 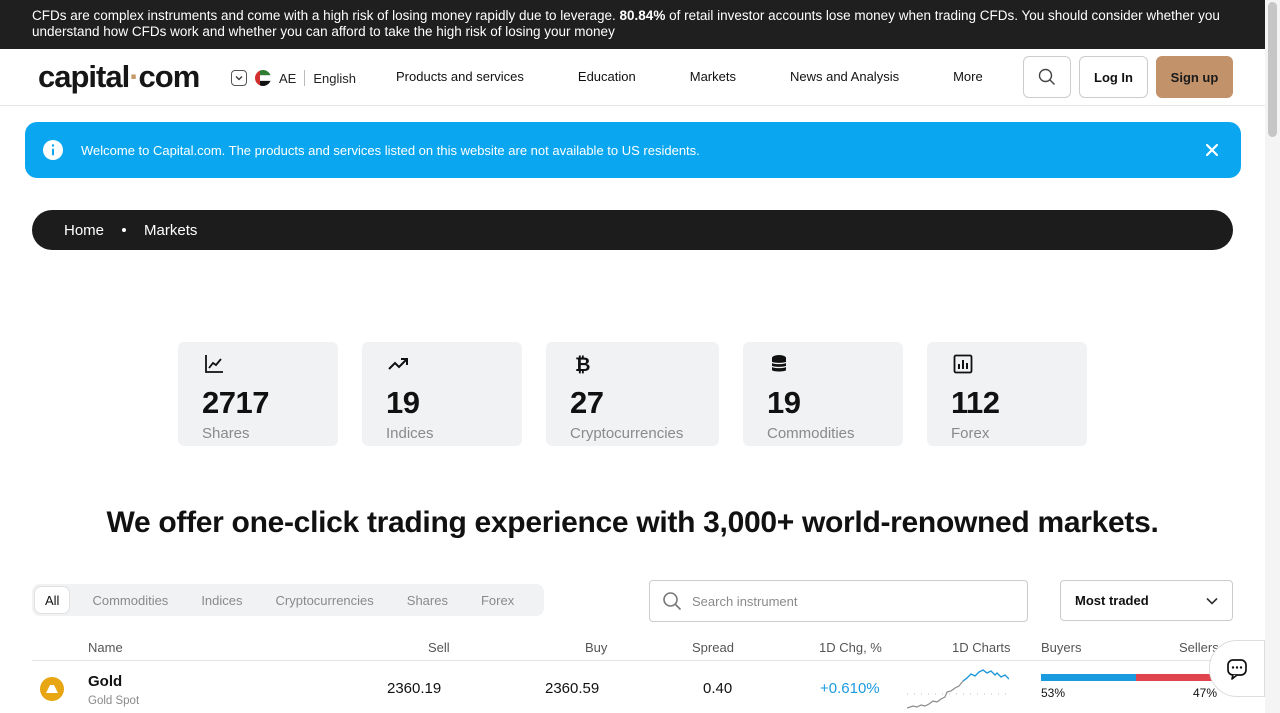 I want to click on breadcrumb-current: Markets, so click(x=171, y=230).